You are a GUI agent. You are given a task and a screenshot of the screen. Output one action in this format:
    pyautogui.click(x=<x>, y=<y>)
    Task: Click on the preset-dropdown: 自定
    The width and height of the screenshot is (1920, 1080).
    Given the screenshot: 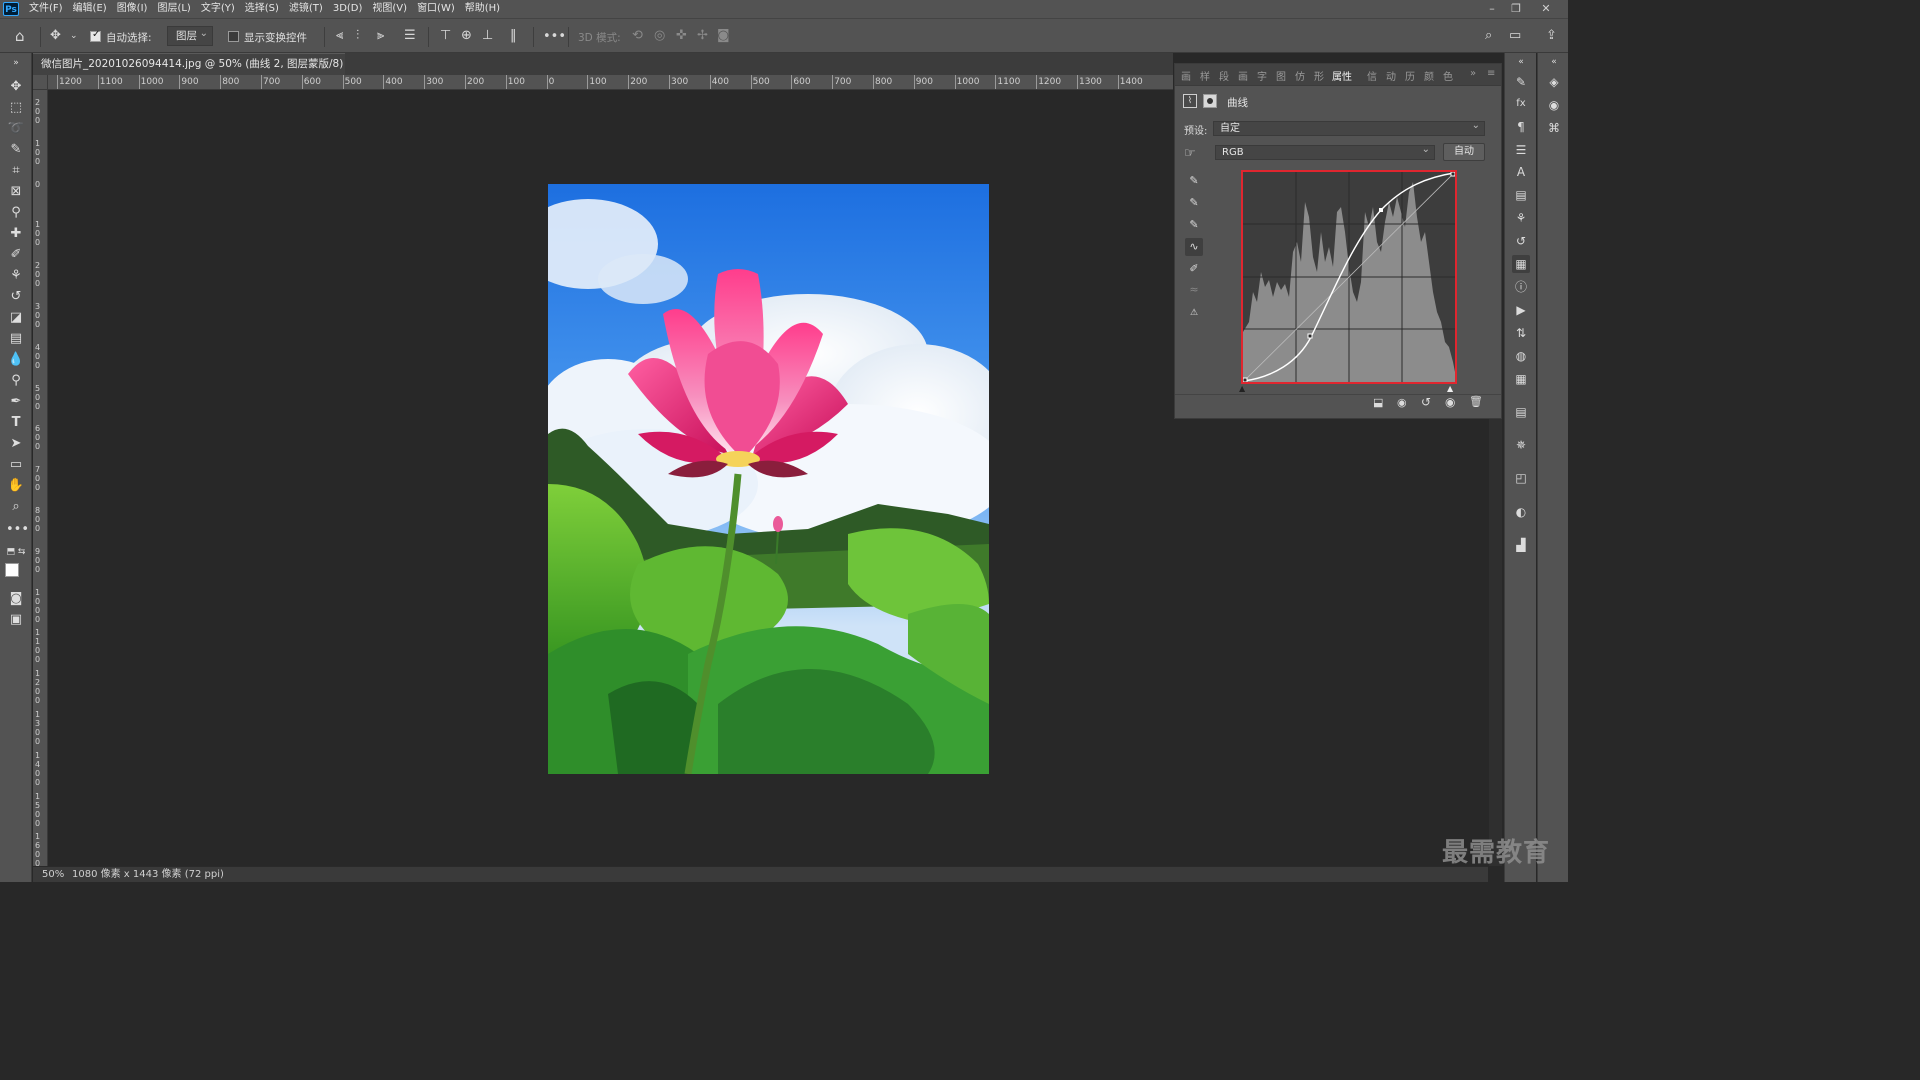 What is the action you would take?
    pyautogui.click(x=1349, y=127)
    